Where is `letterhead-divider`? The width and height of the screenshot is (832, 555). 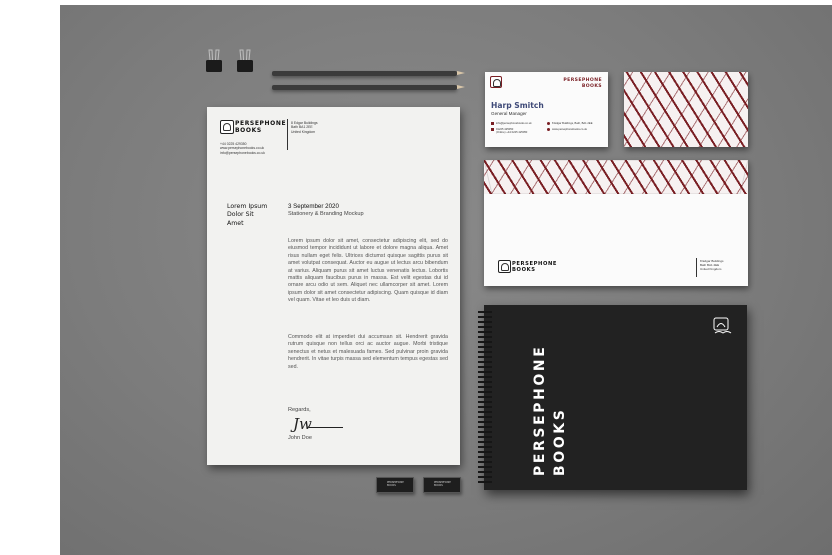 letterhead-divider is located at coordinates (287, 134).